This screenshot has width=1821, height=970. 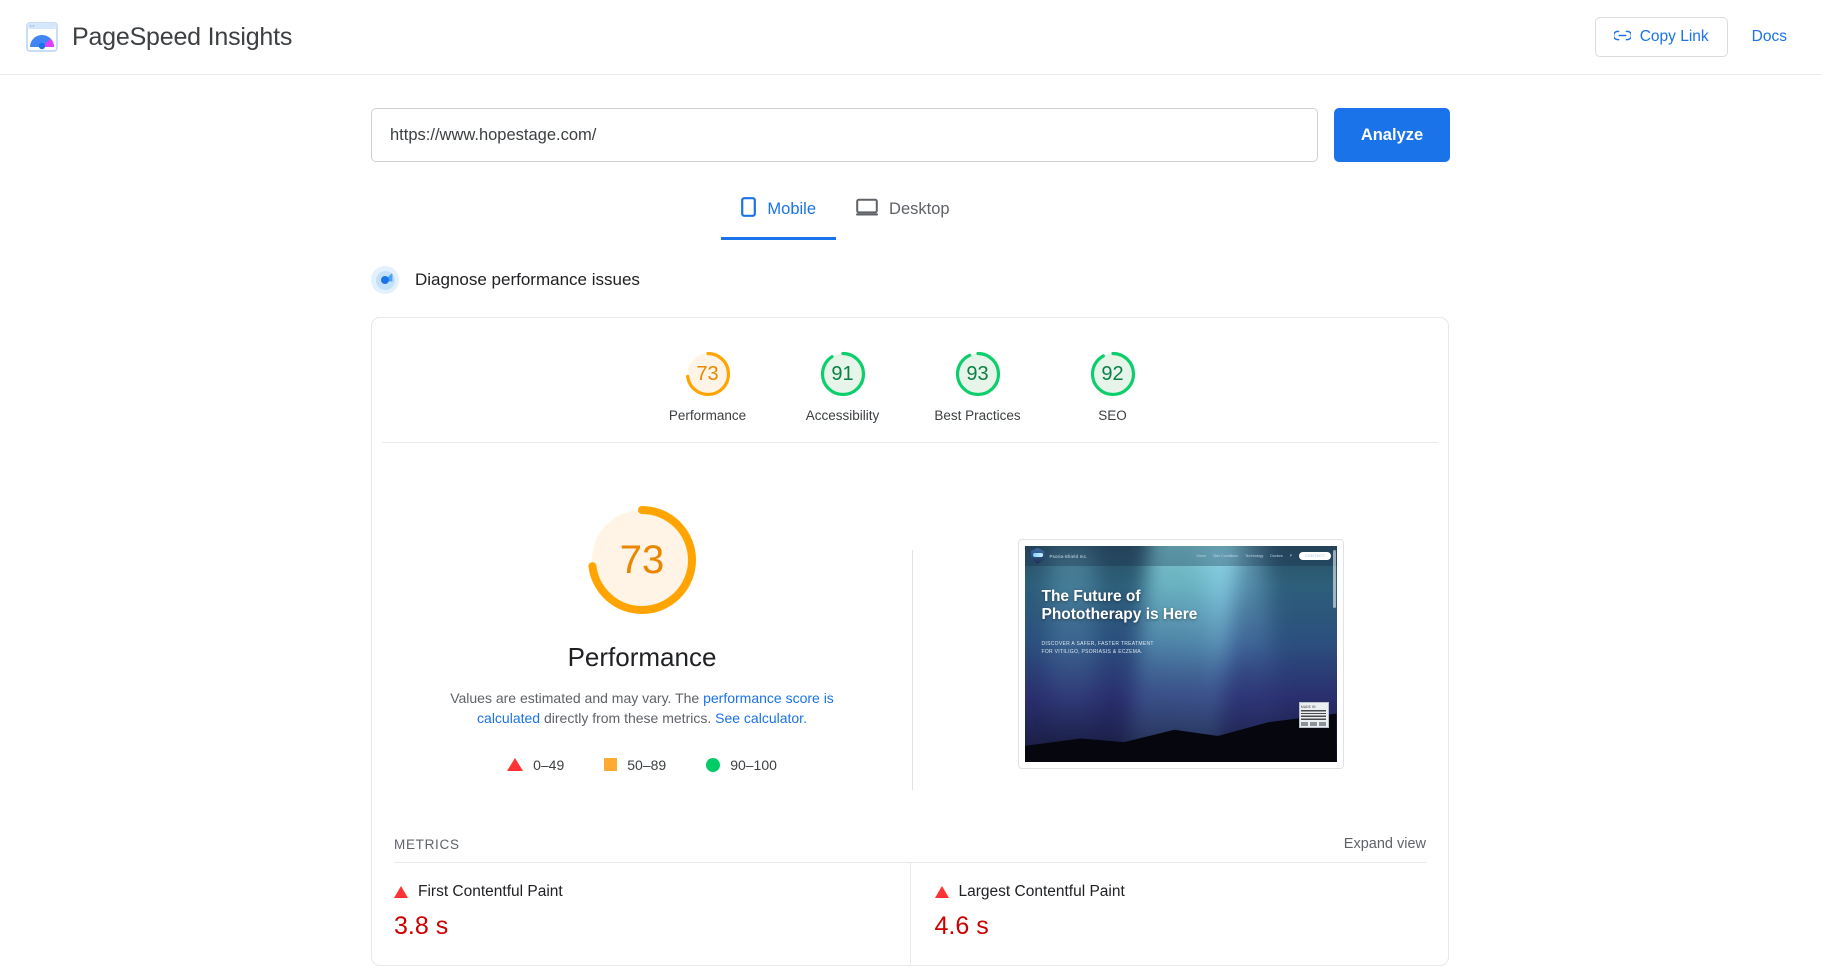 What do you see at coordinates (1097, 644) in the screenshot?
I see `screenshot-subtext-line1: DISCOVER A SAFER, FASTER TREATMENT` at bounding box center [1097, 644].